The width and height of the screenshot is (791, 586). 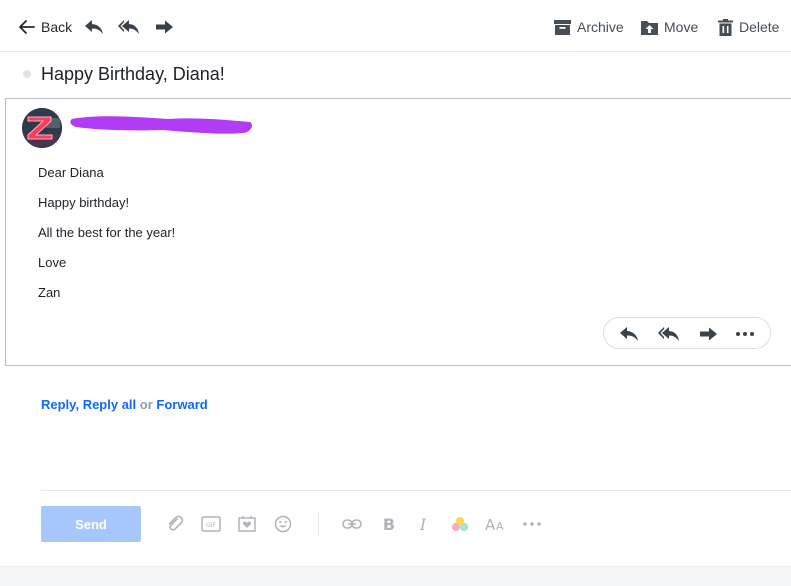 I want to click on bold-button: B, so click(x=389, y=524).